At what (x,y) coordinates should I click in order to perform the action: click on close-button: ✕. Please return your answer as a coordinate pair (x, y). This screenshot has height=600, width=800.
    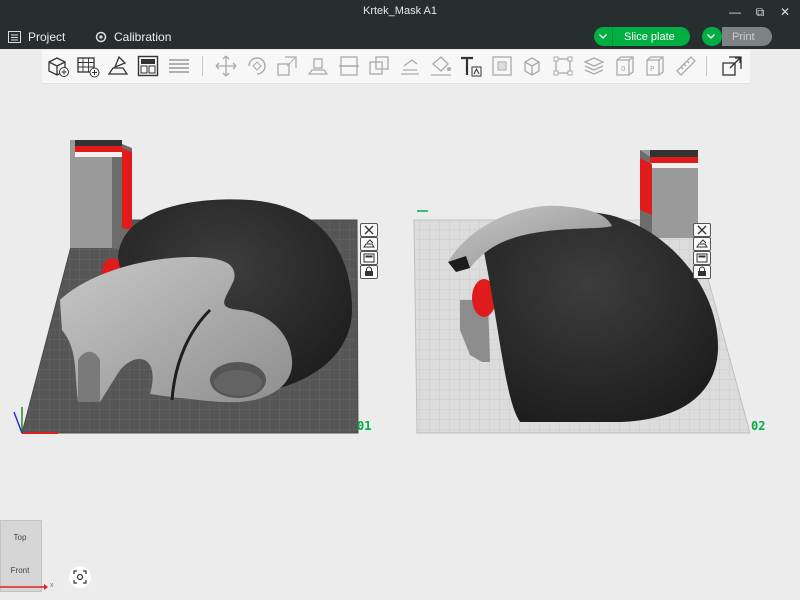
    Looking at the image, I should click on (785, 12).